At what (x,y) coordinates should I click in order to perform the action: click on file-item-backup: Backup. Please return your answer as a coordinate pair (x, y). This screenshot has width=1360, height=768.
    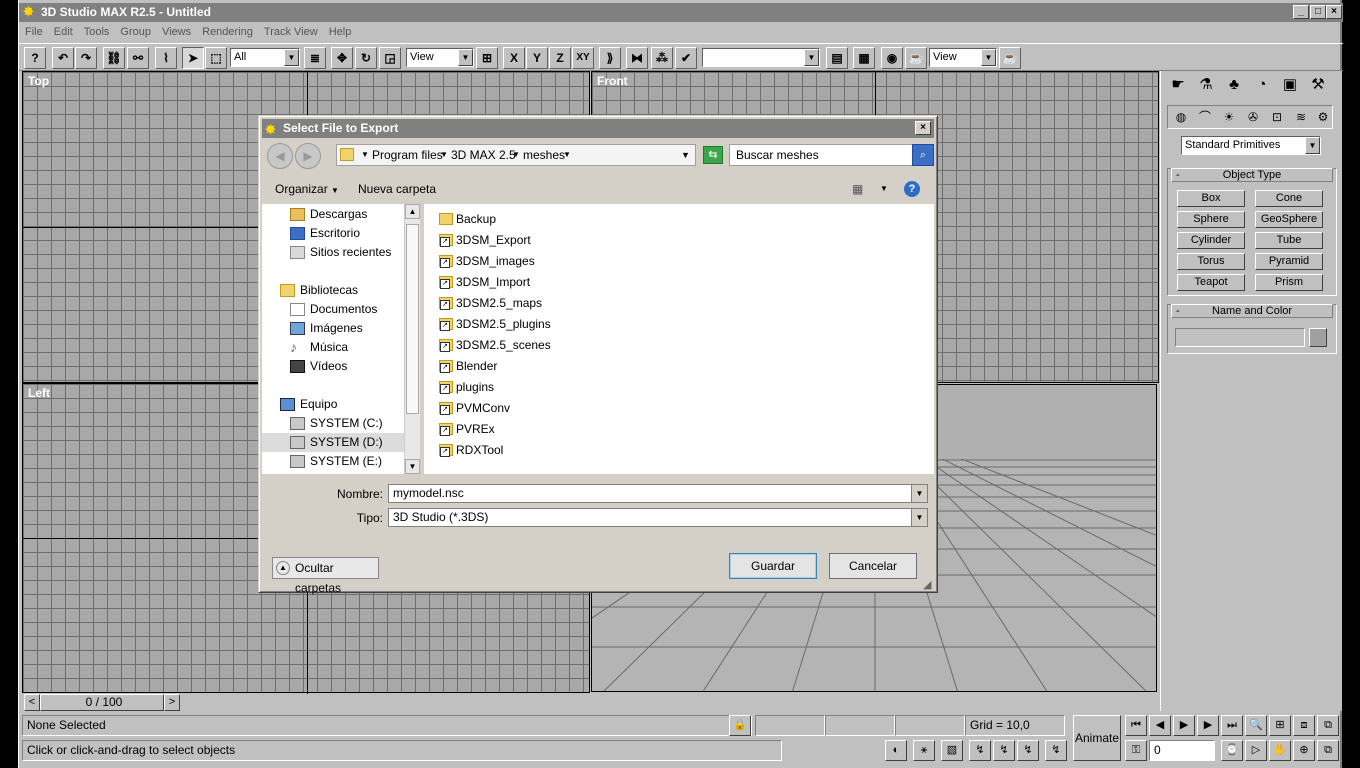
    Looking at the image, I should click on (467, 219).